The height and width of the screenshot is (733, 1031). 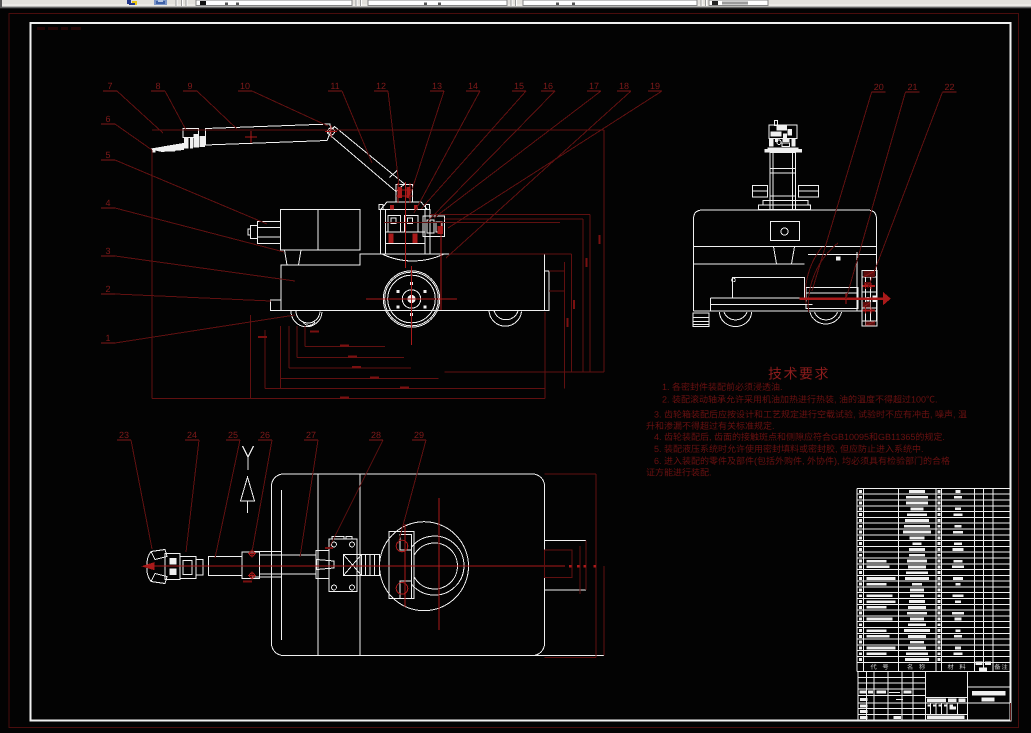 I want to click on svg-text: 13, so click(x=437, y=86).